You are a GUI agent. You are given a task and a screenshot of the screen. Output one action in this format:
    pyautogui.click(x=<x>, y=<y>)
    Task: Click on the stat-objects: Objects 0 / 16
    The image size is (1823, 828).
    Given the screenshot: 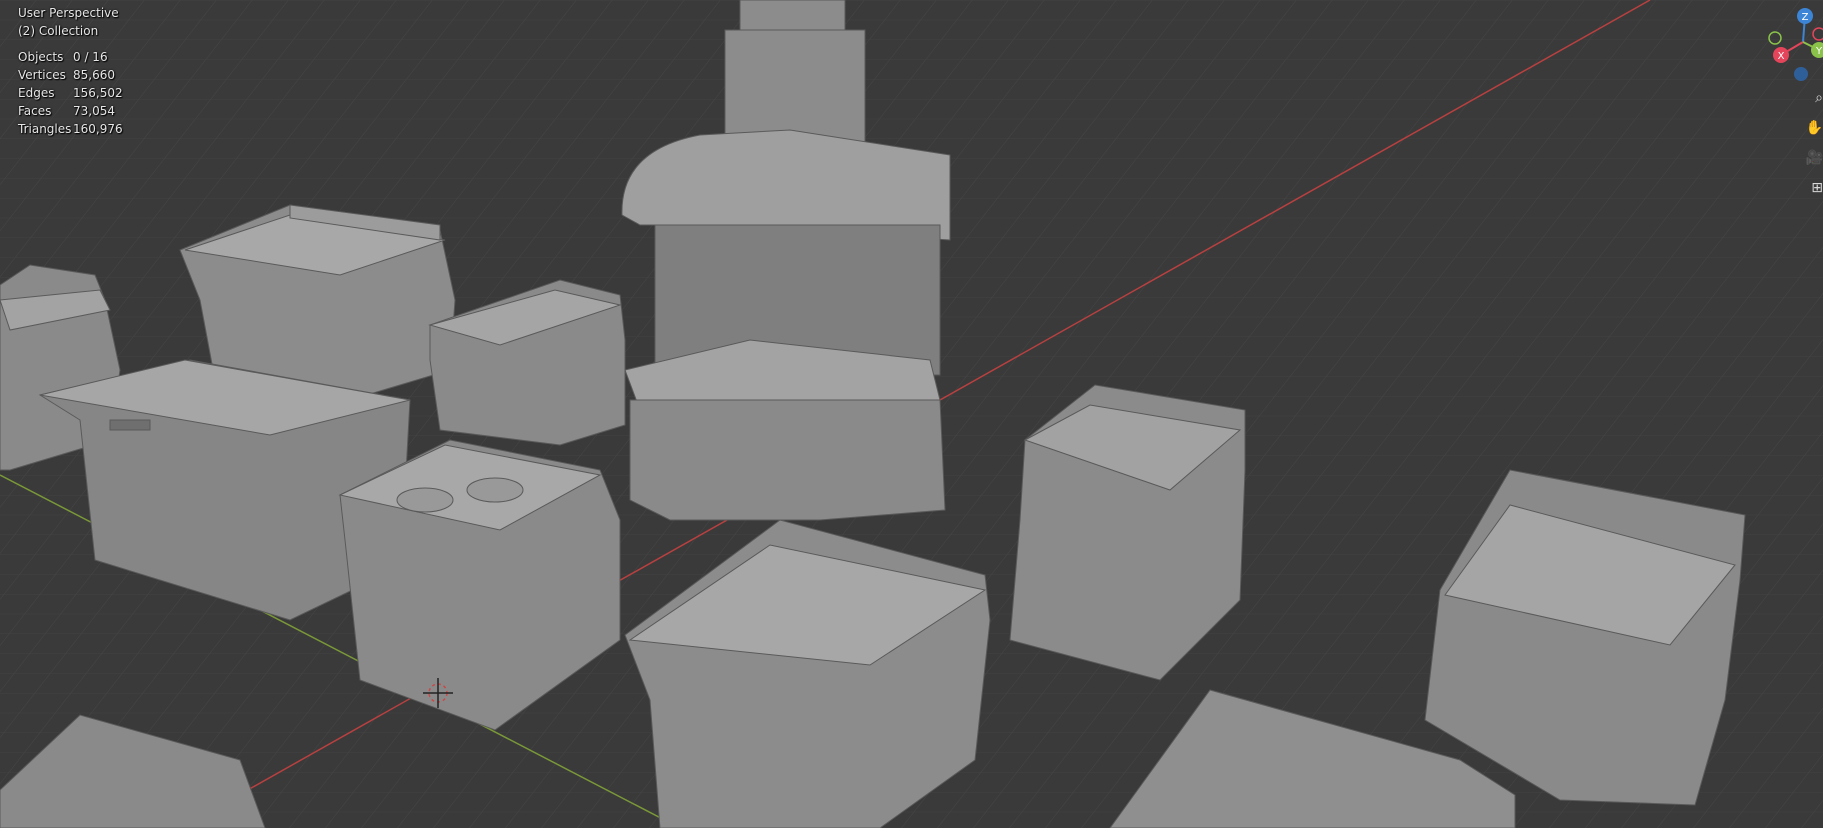 What is the action you would take?
    pyautogui.click(x=63, y=57)
    